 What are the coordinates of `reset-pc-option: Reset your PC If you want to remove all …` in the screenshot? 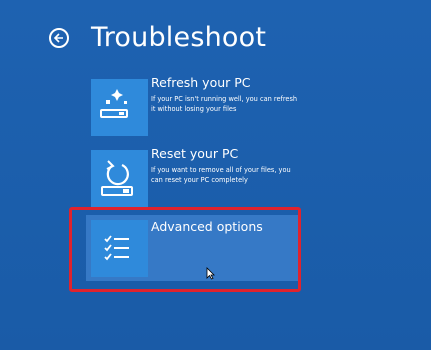 It's located at (193, 176).